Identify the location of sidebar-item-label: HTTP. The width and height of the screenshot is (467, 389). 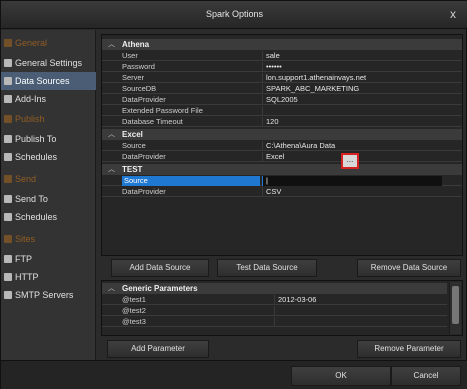
(27, 277).